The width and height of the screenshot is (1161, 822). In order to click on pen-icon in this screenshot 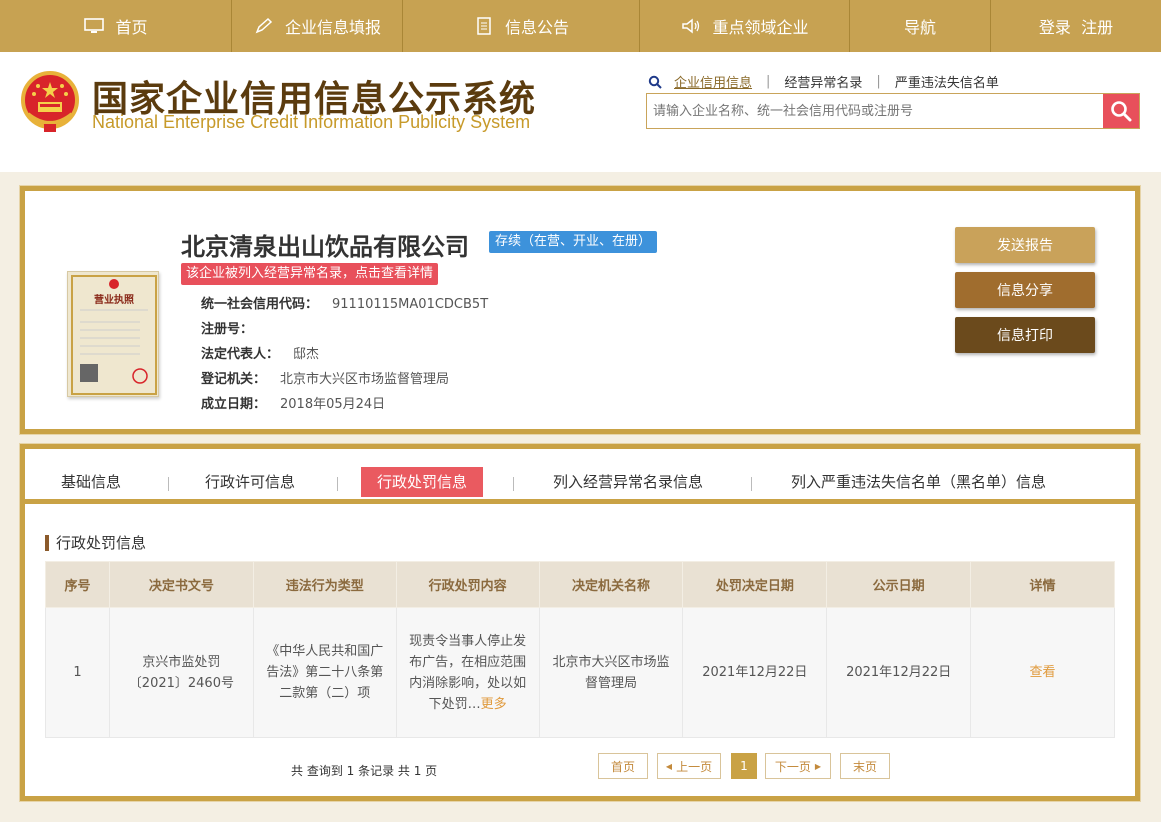, I will do `click(264, 25)`.